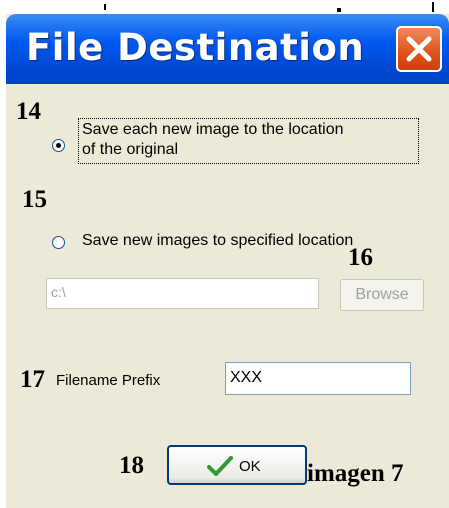 The height and width of the screenshot is (508, 449). I want to click on save-original-label-line1: Save each new image to the location, so click(213, 130).